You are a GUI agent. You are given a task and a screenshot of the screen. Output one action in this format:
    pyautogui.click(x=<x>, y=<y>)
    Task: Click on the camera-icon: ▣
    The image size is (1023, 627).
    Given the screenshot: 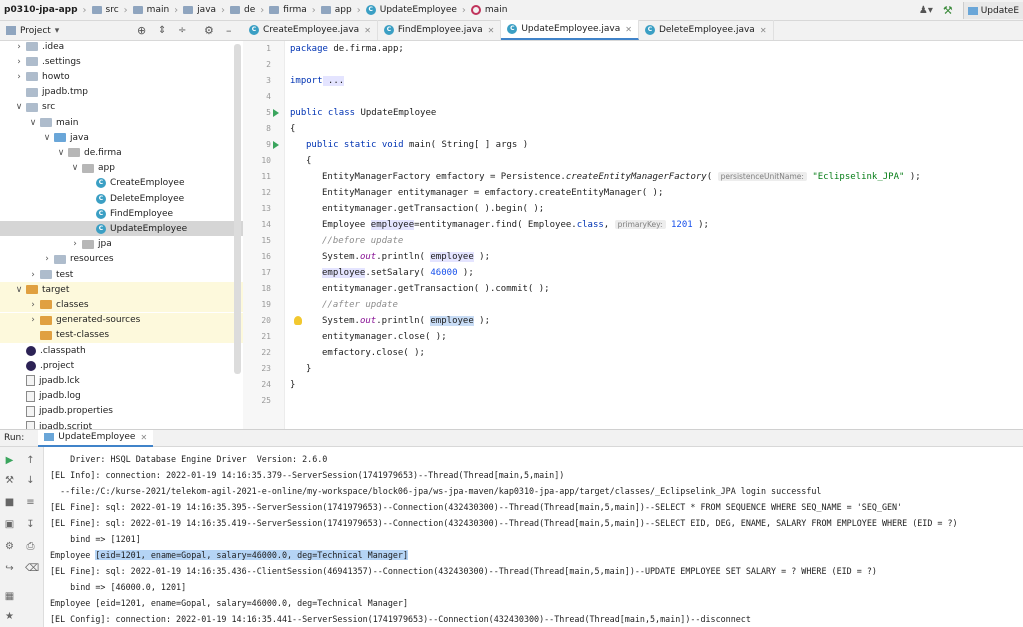 What is the action you would take?
    pyautogui.click(x=9, y=524)
    